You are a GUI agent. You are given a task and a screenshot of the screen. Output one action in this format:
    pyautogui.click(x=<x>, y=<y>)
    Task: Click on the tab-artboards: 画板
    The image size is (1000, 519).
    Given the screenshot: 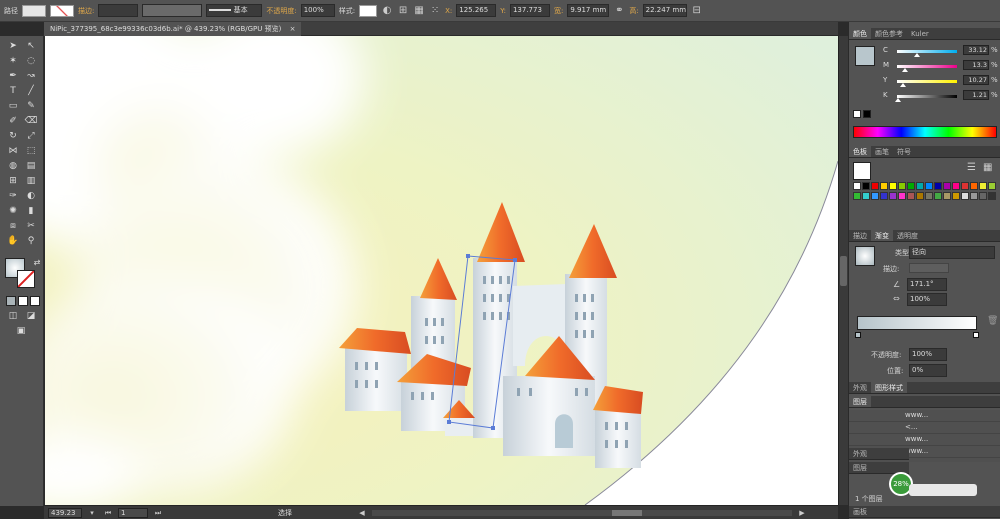 What is the action you would take?
    pyautogui.click(x=860, y=511)
    